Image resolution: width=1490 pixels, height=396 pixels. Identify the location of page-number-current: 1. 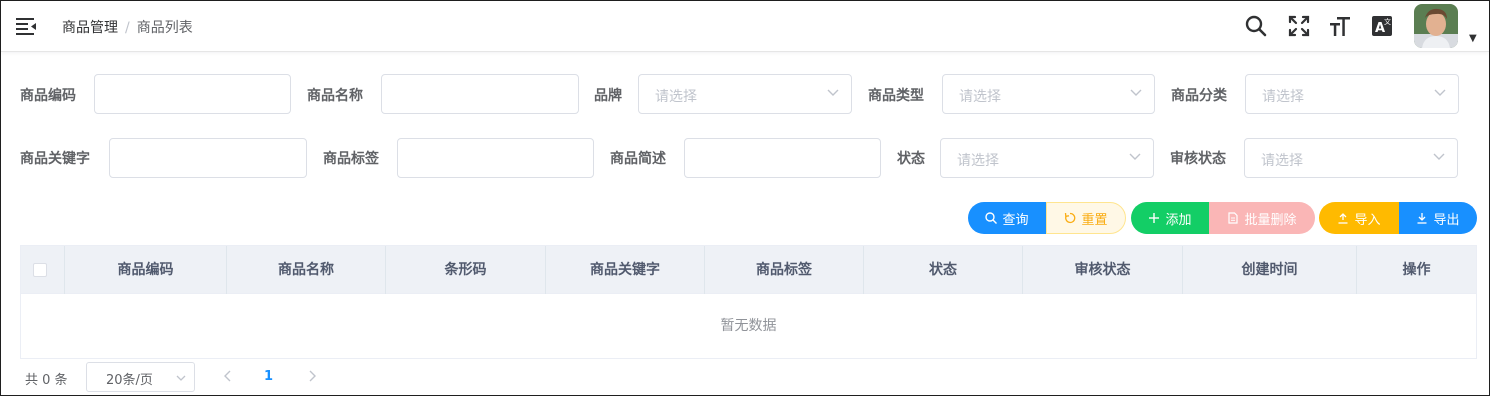
(268, 376).